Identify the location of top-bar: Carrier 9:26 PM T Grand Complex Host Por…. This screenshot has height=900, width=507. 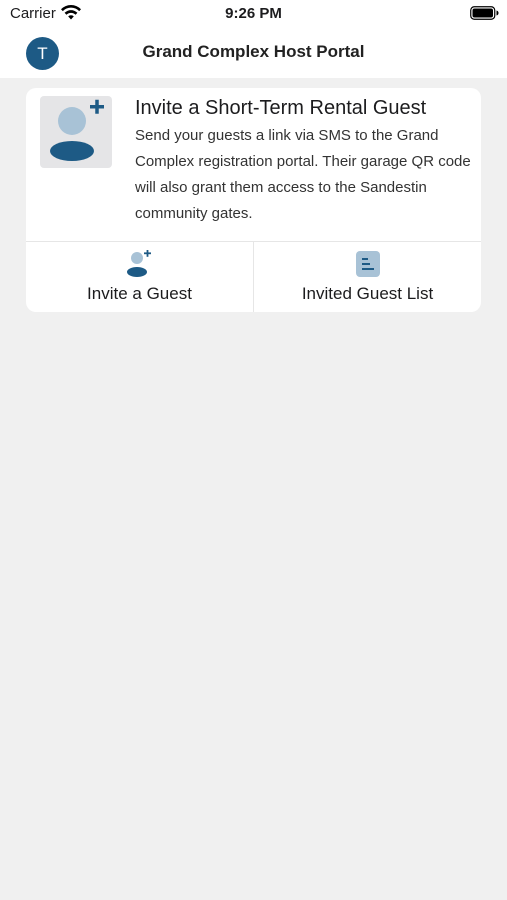
(253, 39).